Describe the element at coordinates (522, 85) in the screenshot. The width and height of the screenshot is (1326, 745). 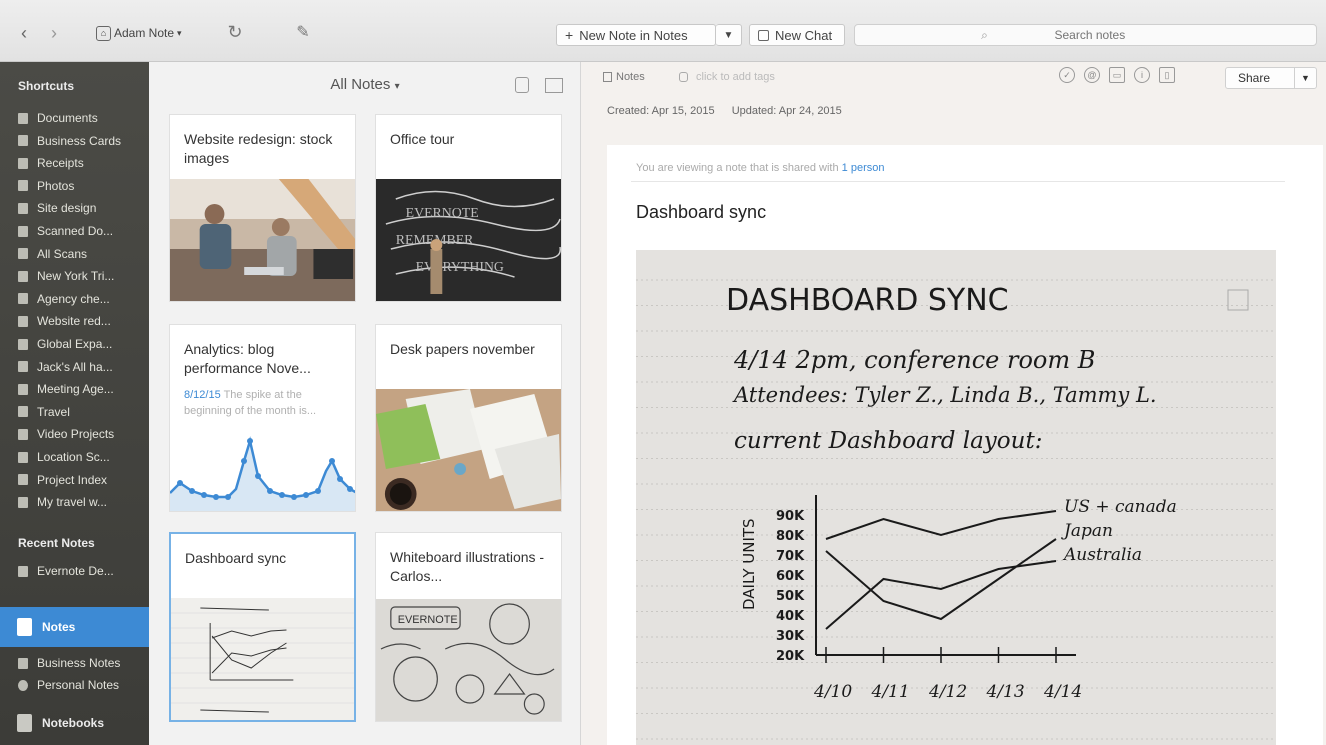
I see `reminder-icon` at that location.